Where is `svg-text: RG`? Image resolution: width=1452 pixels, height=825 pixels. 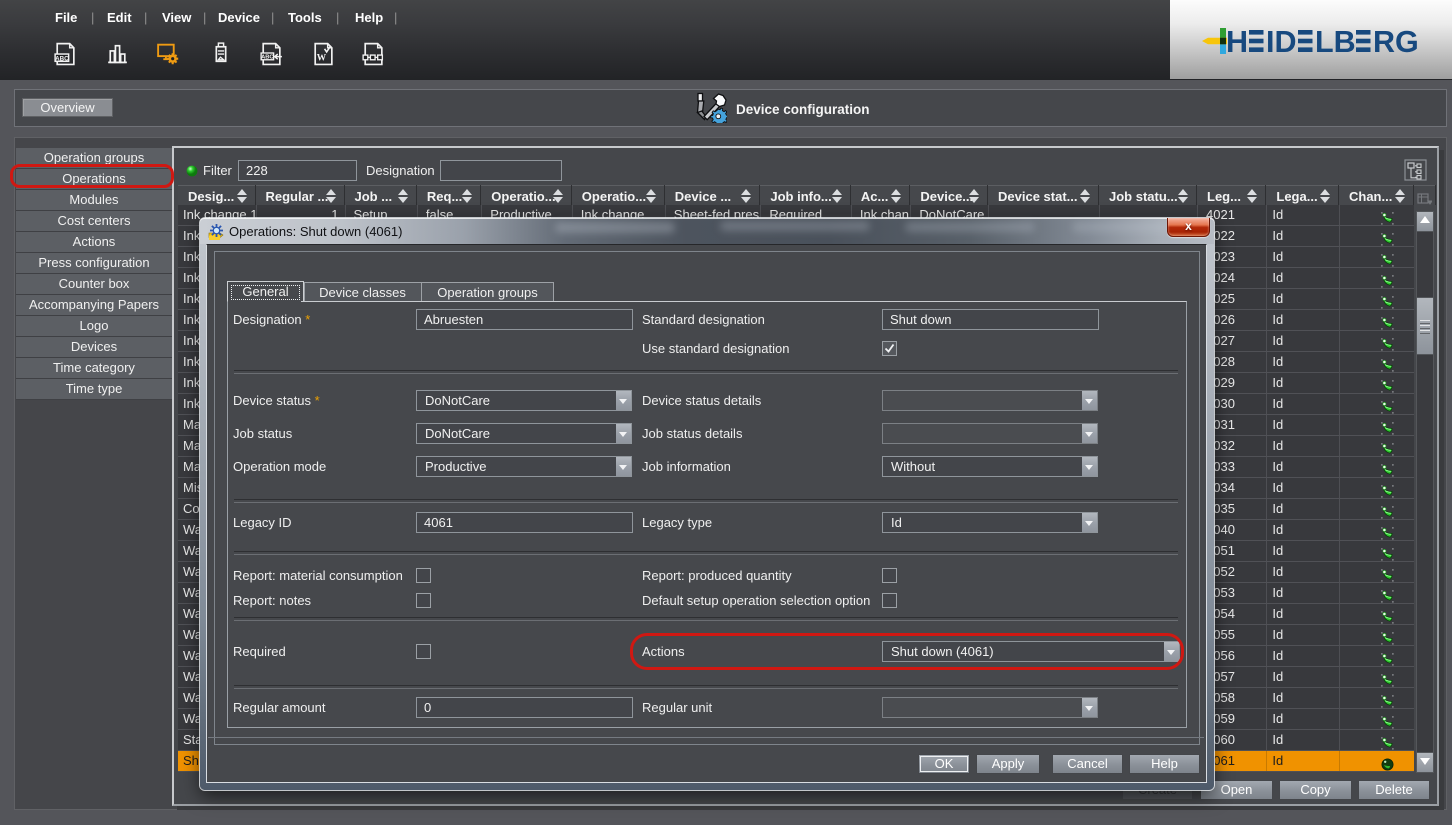
svg-text: RG is located at coordinates (1396, 41).